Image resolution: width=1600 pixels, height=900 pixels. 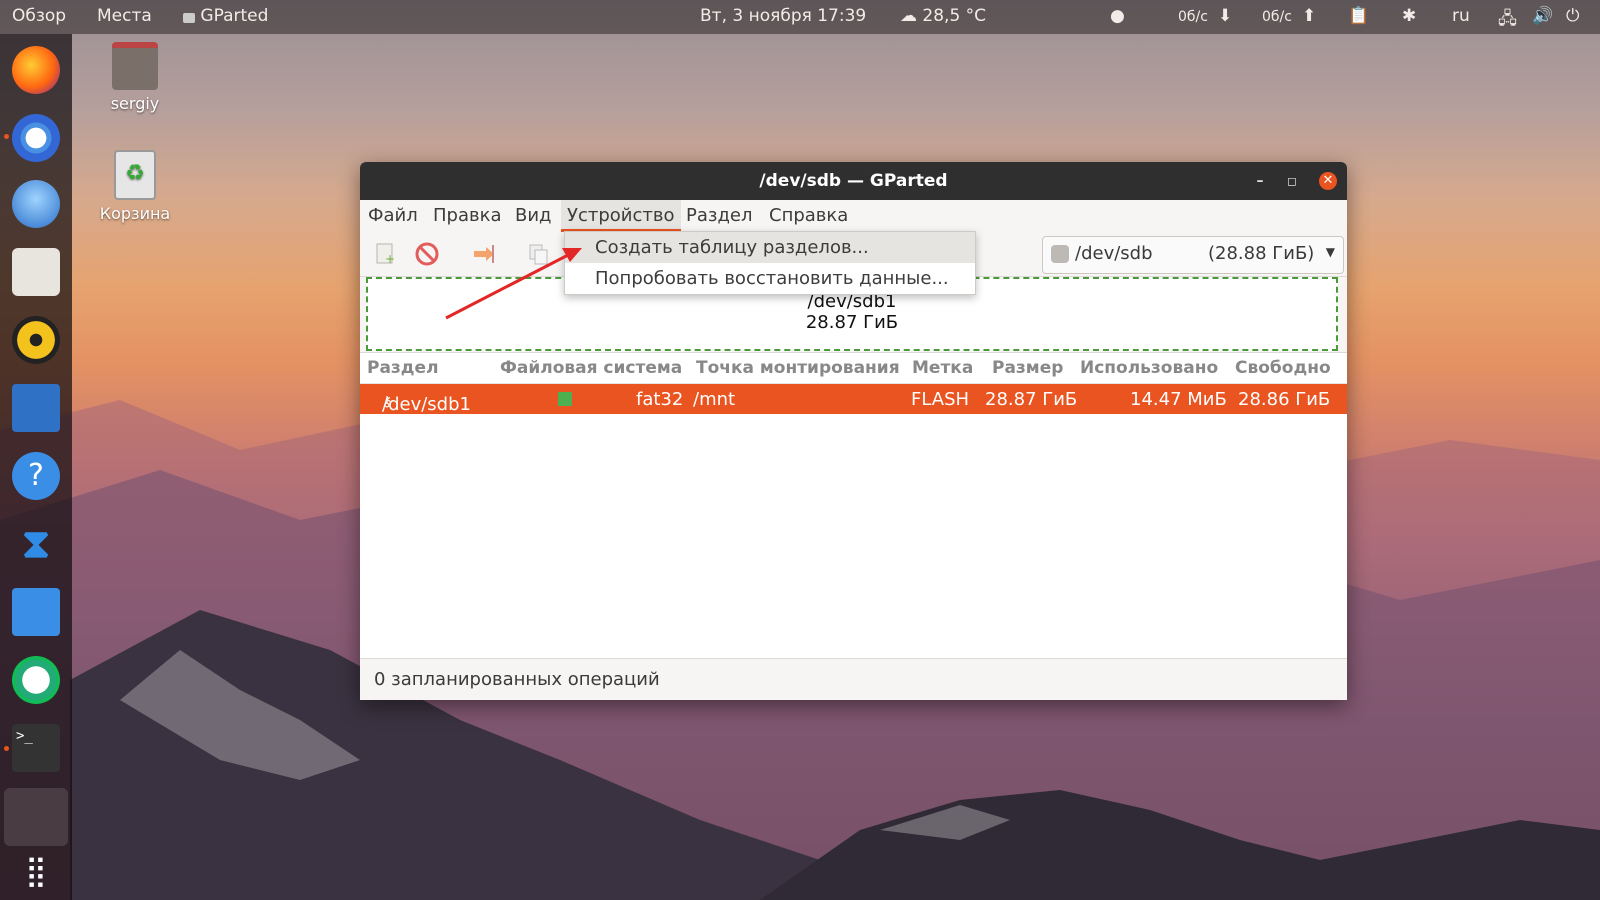 What do you see at coordinates (1117, 16) in the screenshot?
I see `indicator-icon: ●` at bounding box center [1117, 16].